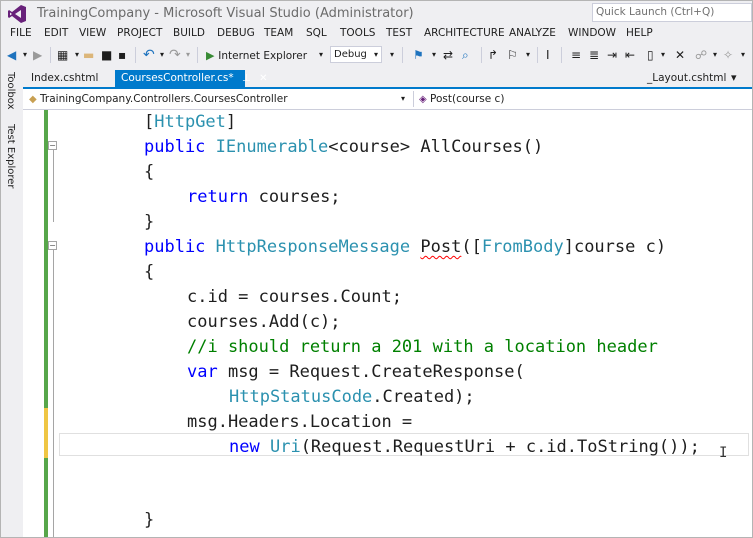  Describe the element at coordinates (263, 56) in the screenshot. I see `run-target-label: Internet Explorer` at that location.